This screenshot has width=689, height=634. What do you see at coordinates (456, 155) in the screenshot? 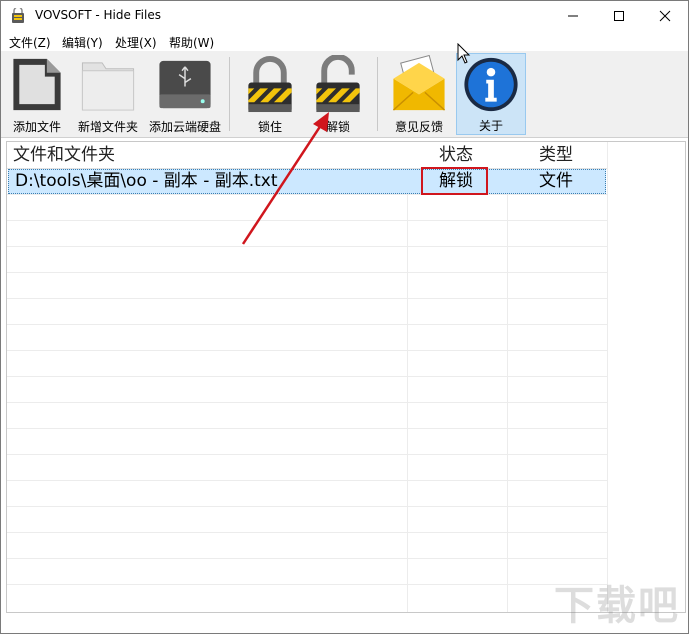
I see `column-header-status: 状态` at bounding box center [456, 155].